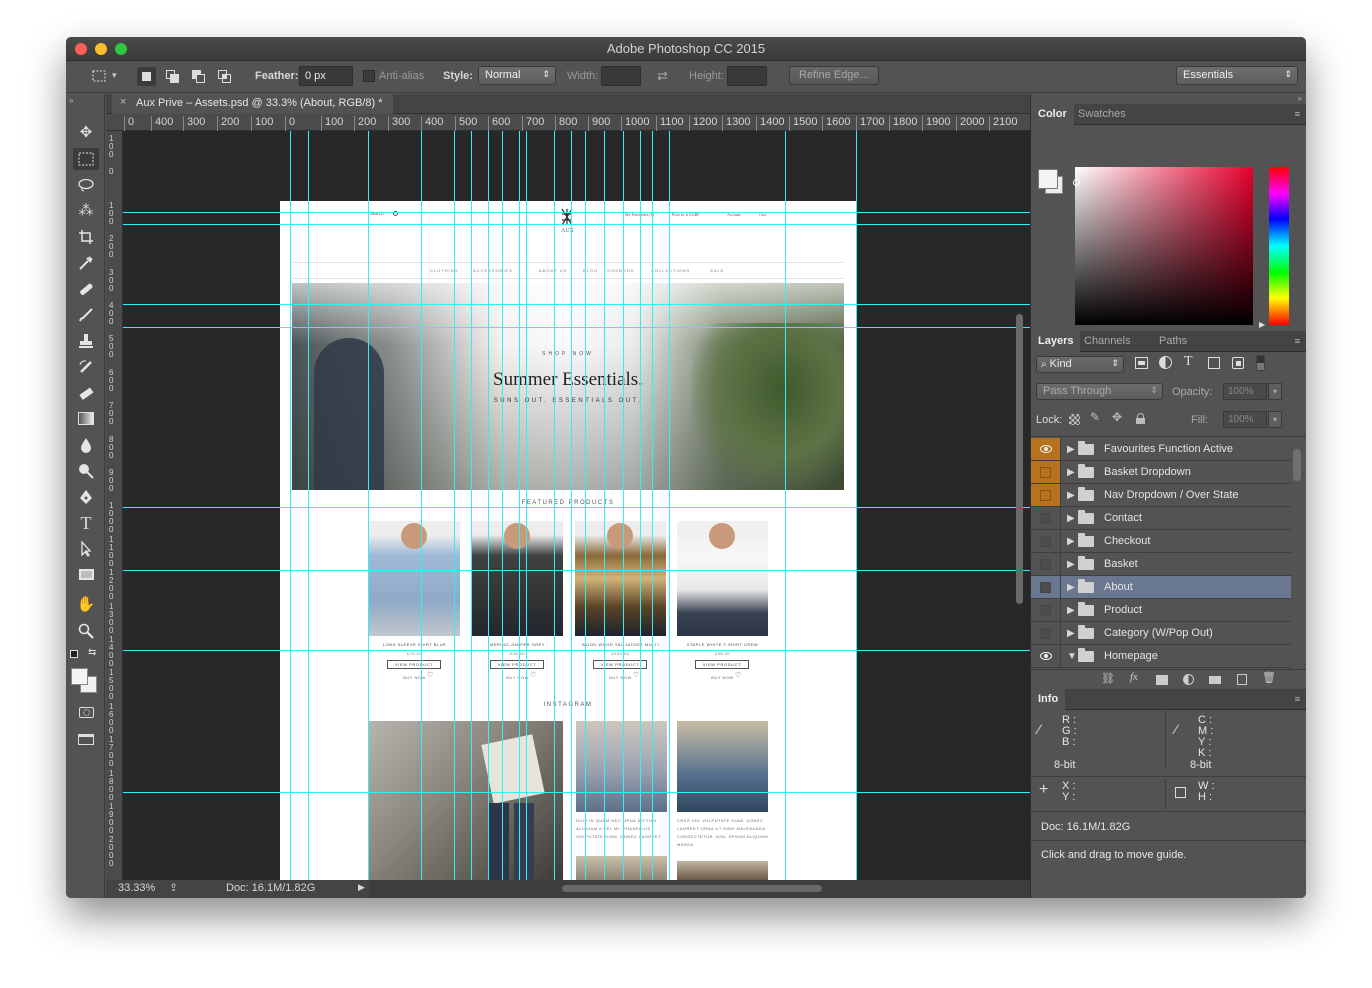 This screenshot has width=1372, height=988. What do you see at coordinates (1048, 699) in the screenshot?
I see `tab-info: Info` at bounding box center [1048, 699].